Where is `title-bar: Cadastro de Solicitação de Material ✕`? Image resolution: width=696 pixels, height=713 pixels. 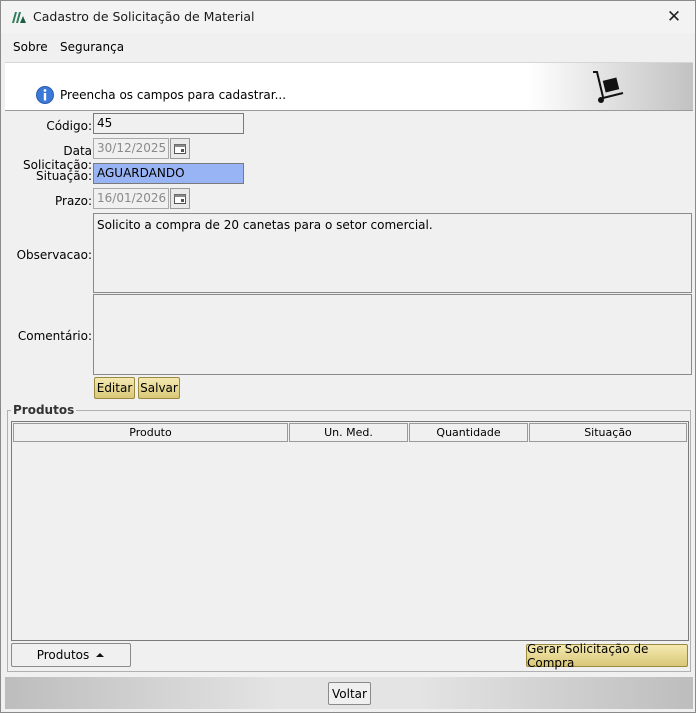
title-bar: Cadastro de Solicitação de Material ✕ is located at coordinates (348, 17).